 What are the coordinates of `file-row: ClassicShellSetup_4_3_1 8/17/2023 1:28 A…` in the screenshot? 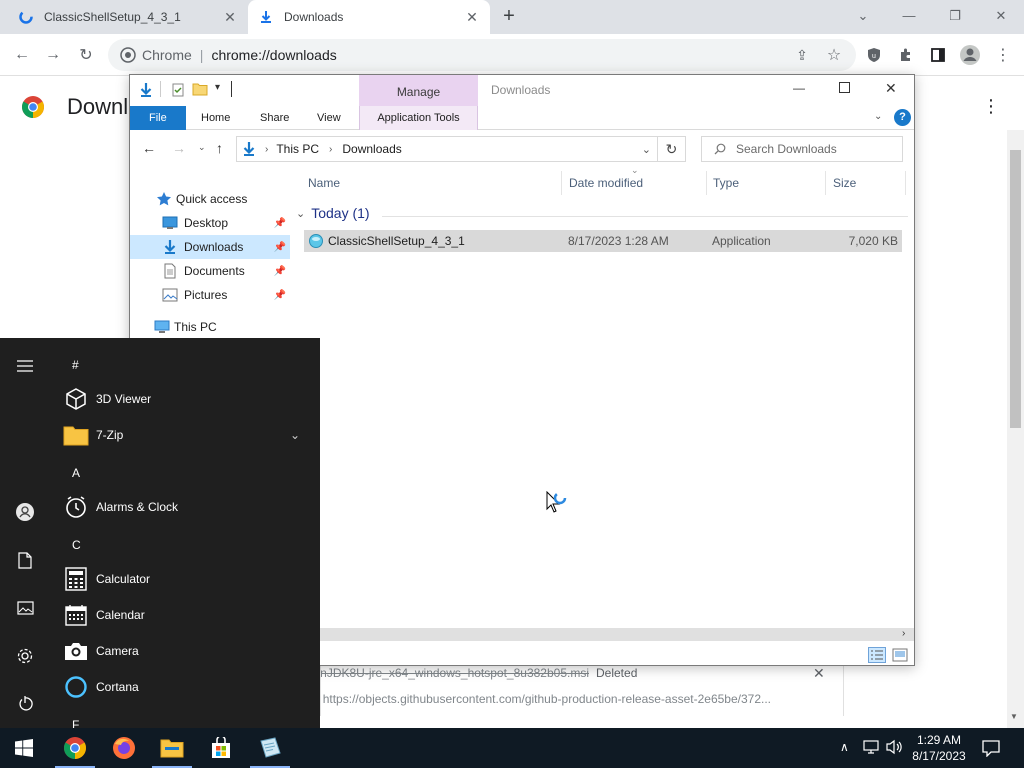 It's located at (603, 241).